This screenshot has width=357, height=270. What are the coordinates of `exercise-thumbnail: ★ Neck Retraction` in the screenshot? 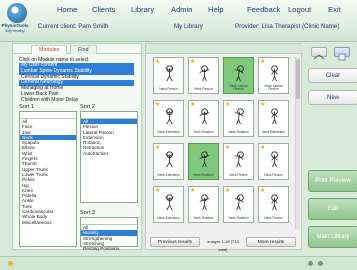 It's located at (273, 118).